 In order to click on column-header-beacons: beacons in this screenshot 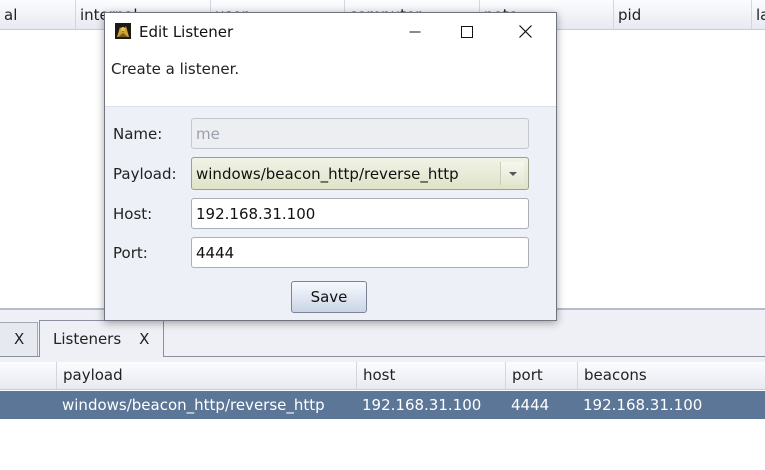, I will do `click(671, 375)`.